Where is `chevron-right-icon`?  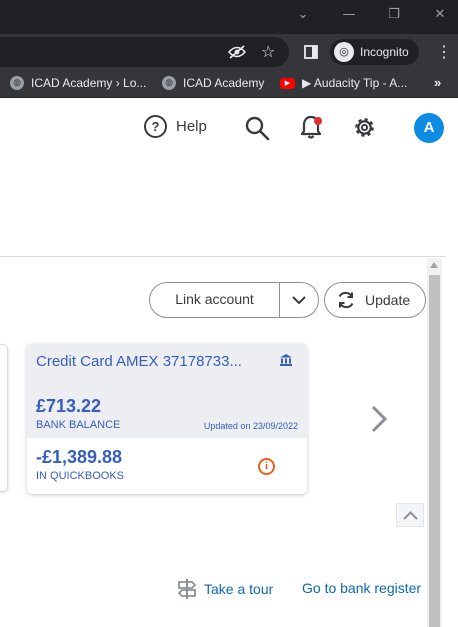 chevron-right-icon is located at coordinates (379, 419).